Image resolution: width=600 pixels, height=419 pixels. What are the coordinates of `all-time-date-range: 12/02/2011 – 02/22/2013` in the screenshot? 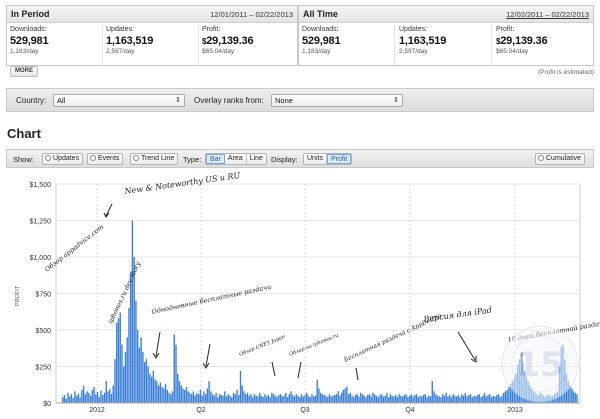 It's located at (547, 14).